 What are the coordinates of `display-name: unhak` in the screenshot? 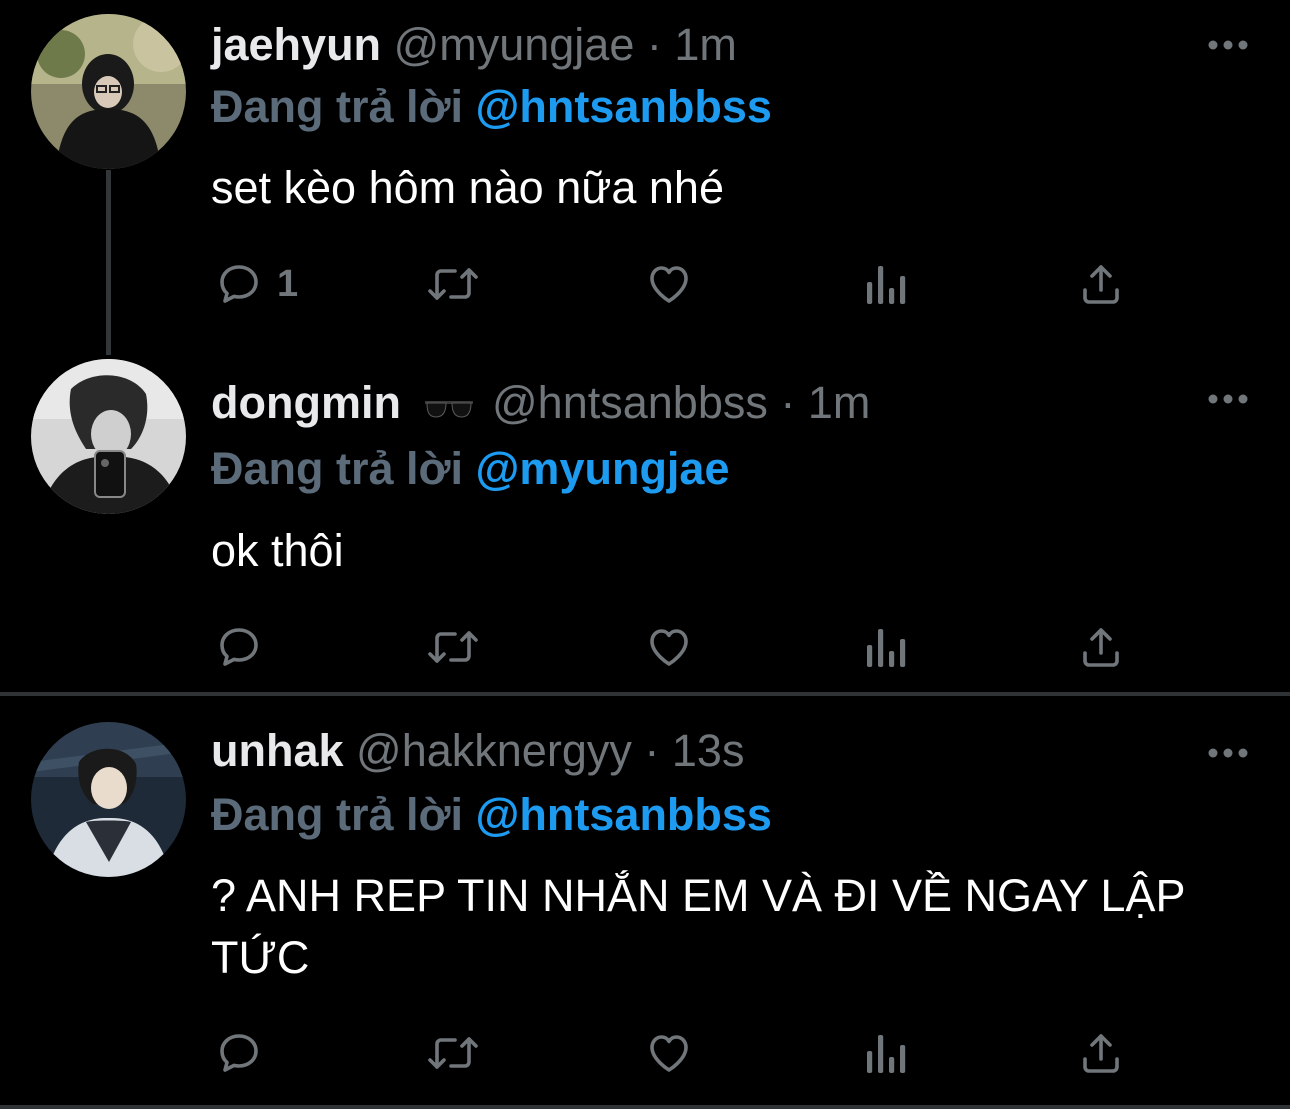 It's located at (277, 750).